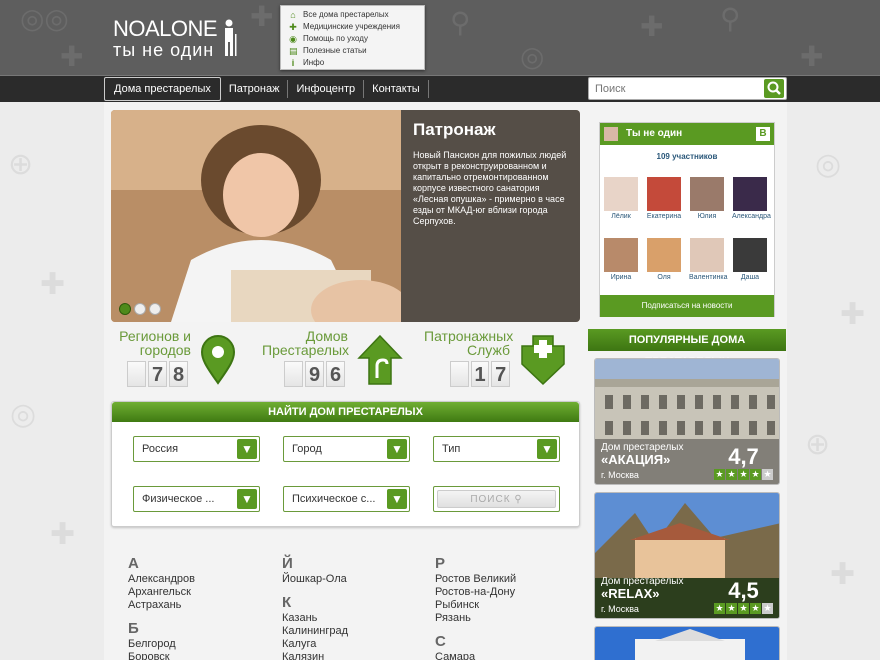 The image size is (880, 660). What do you see at coordinates (475, 592) in the screenshot?
I see `city-link: Ростов-на-Дону` at bounding box center [475, 592].